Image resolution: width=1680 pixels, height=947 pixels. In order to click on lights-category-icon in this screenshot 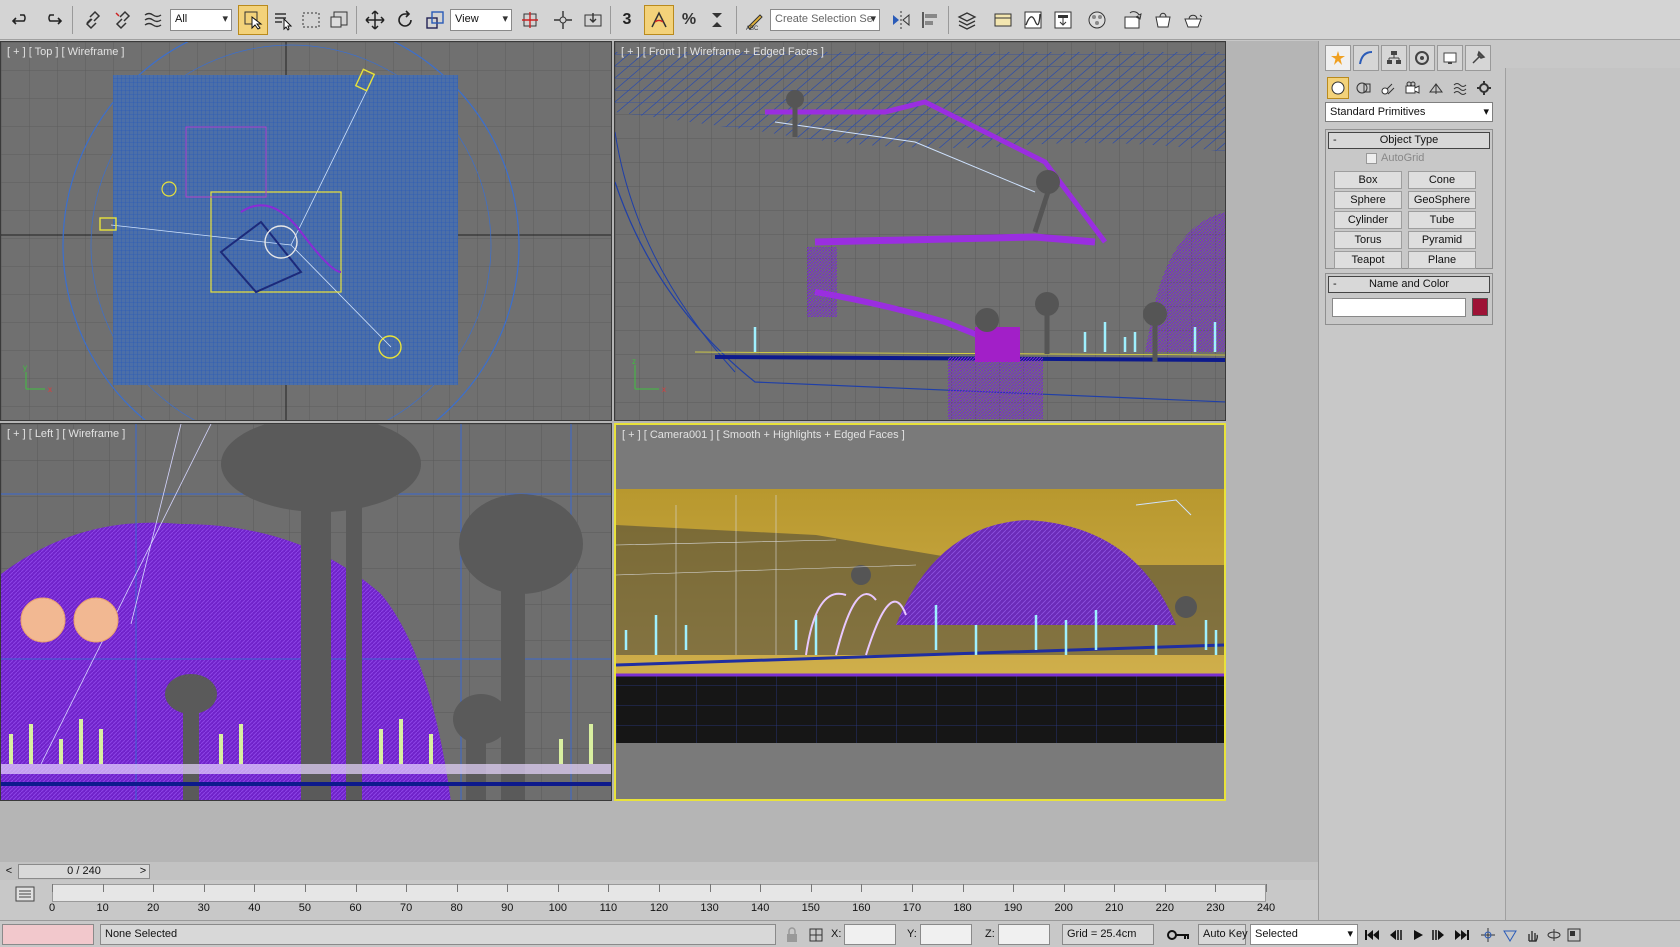, I will do `click(1388, 88)`.